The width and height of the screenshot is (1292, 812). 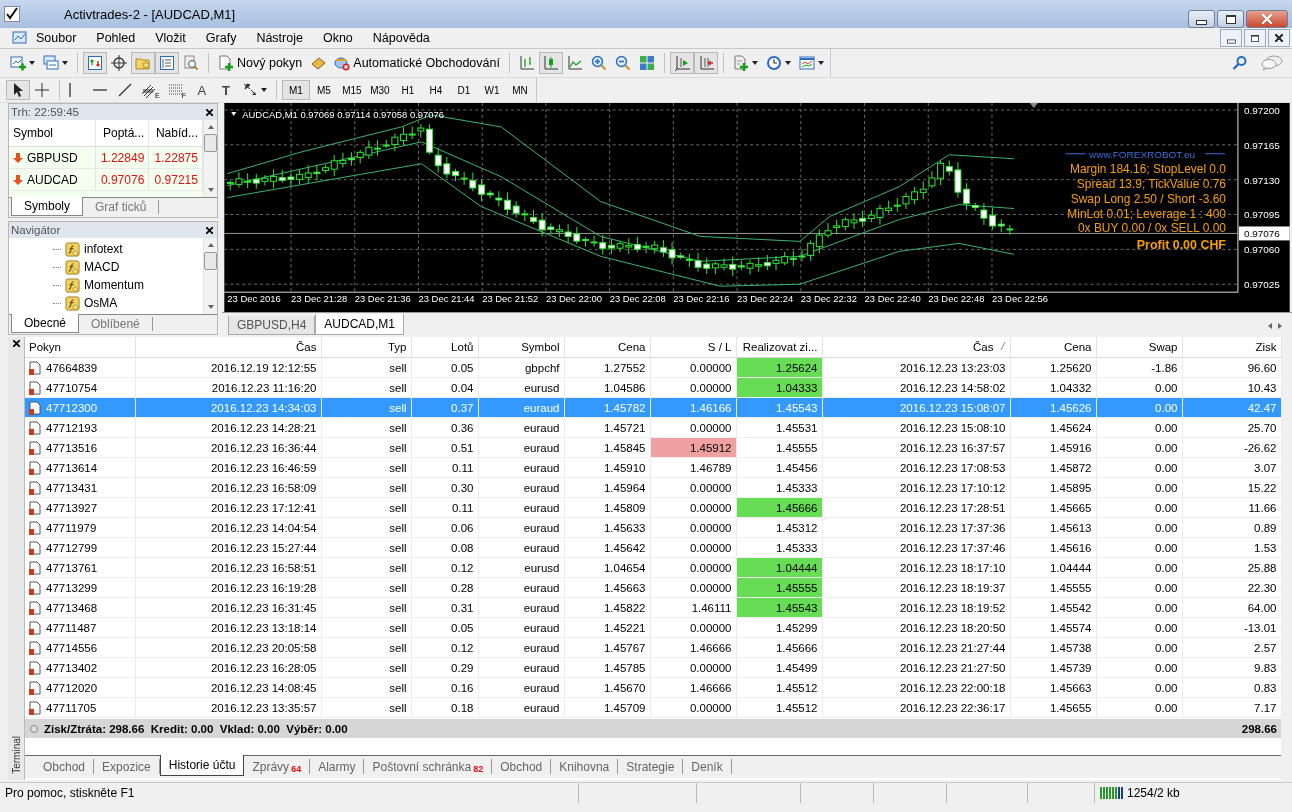 What do you see at coordinates (80, 347) in the screenshot?
I see `column-header: Pokyn` at bounding box center [80, 347].